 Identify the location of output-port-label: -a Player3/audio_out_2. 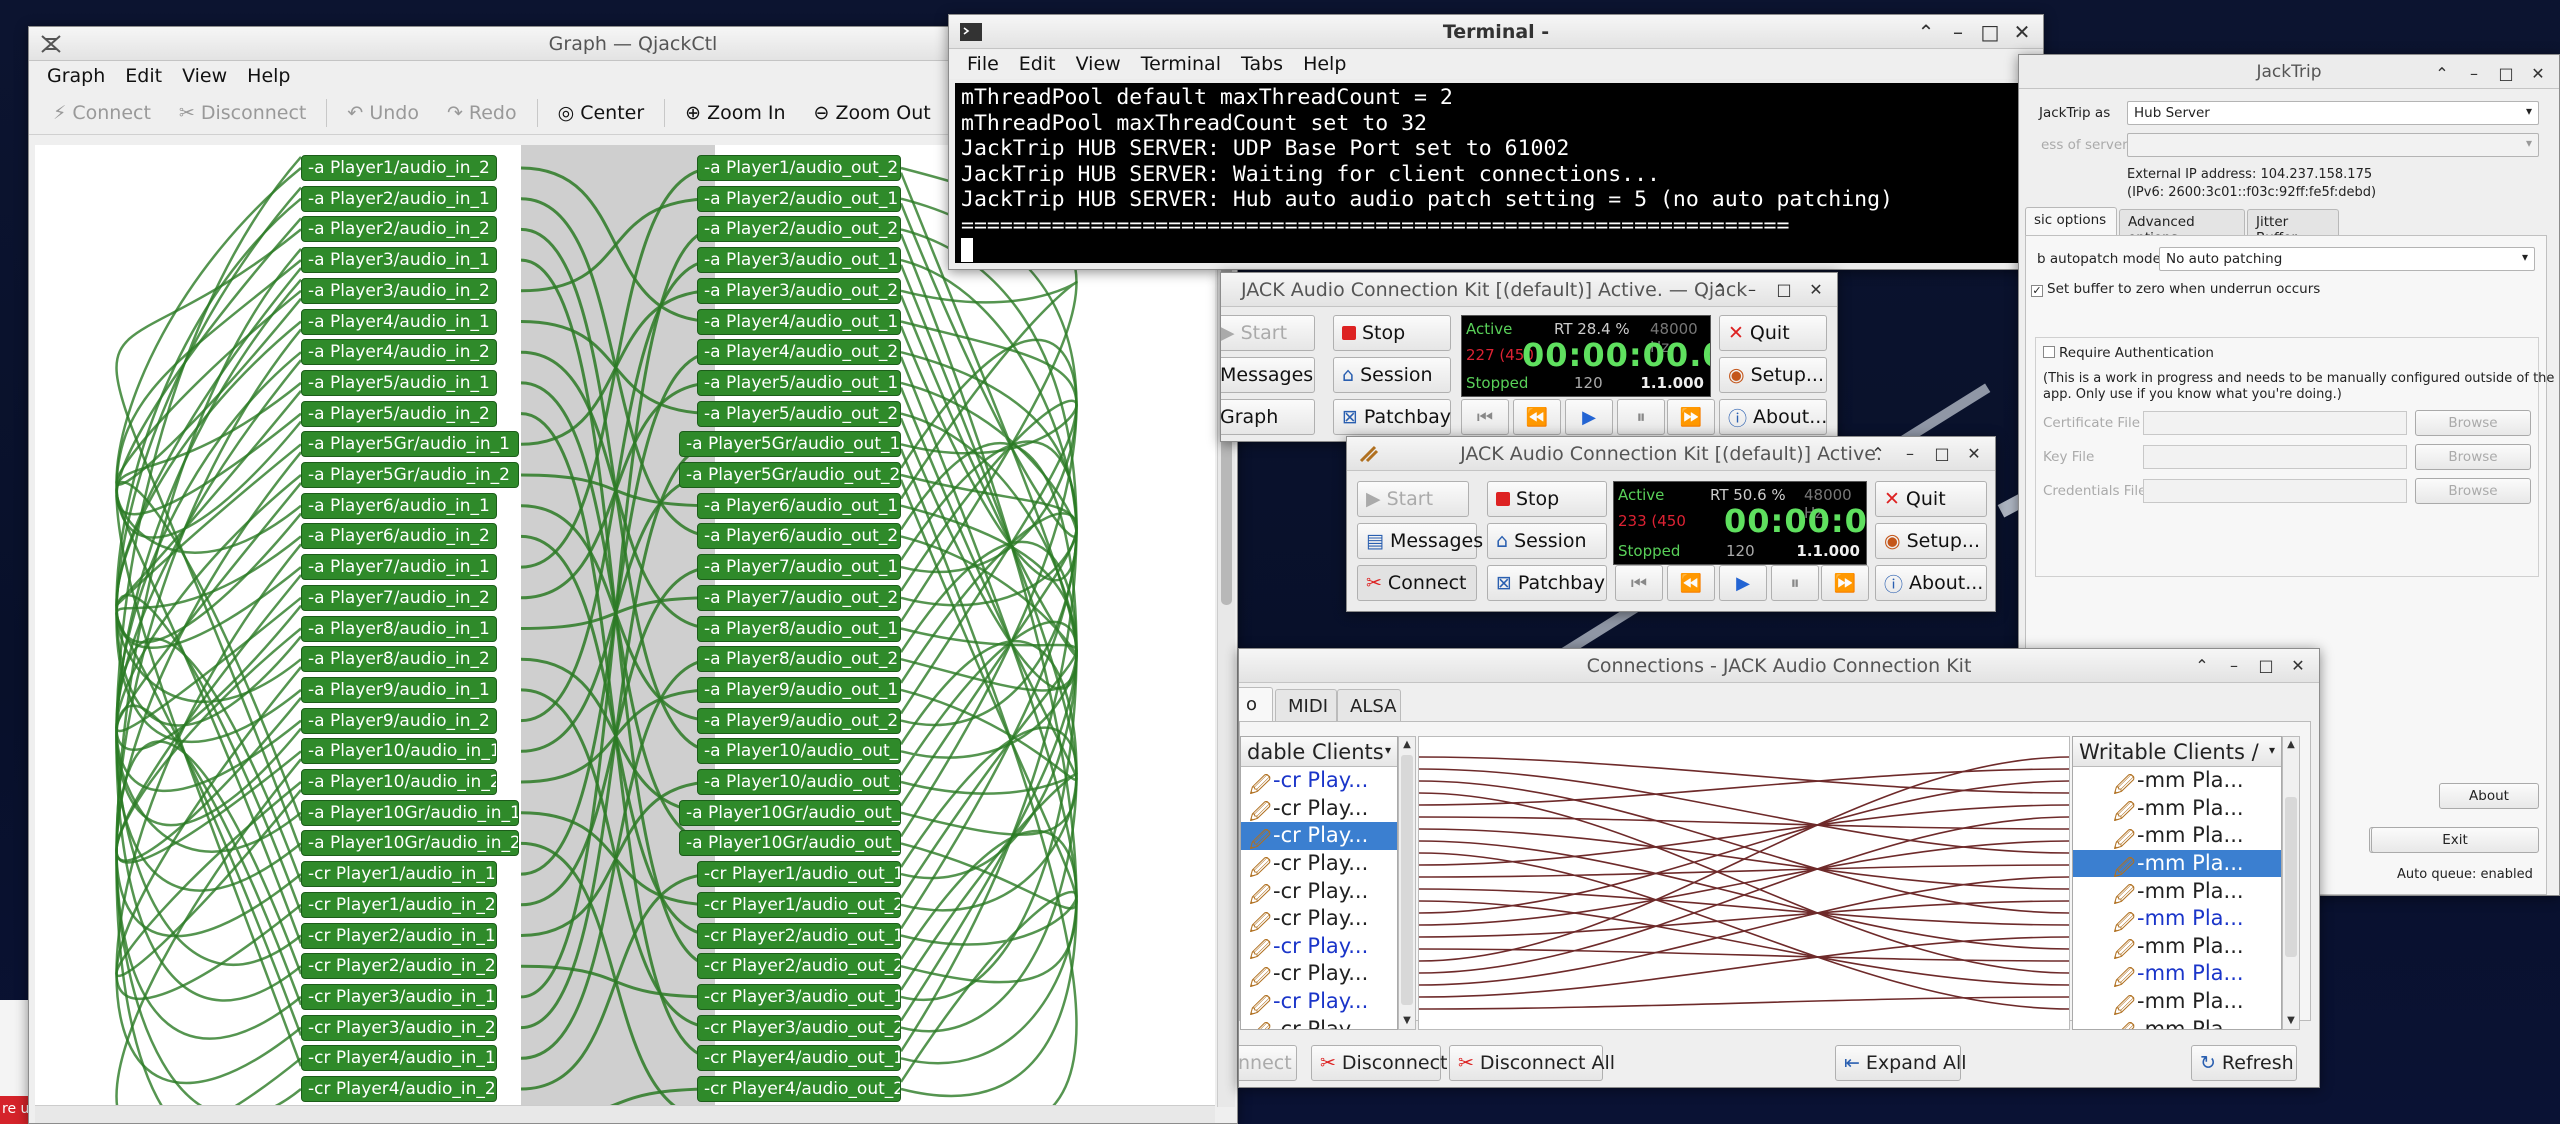
(799, 290).